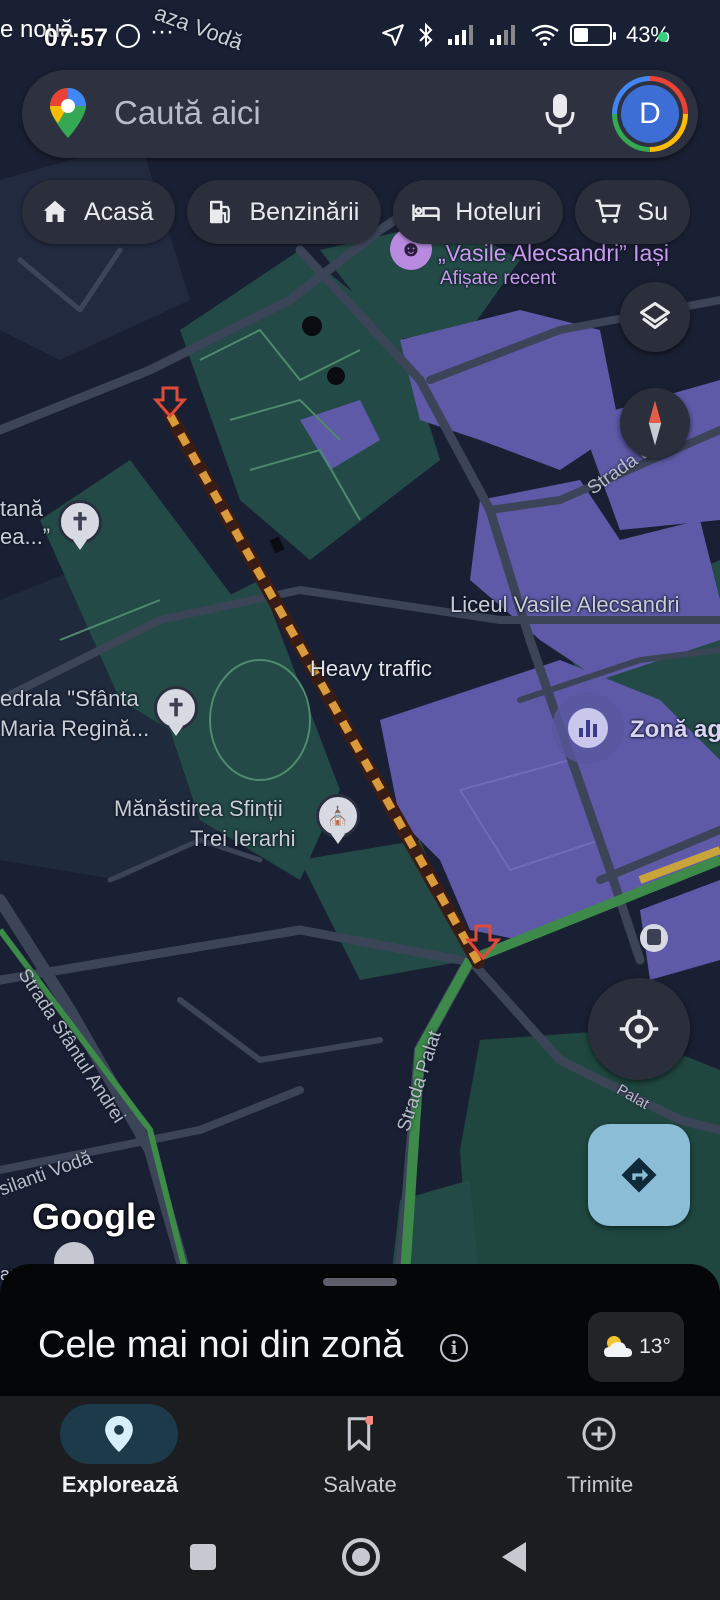 Image resolution: width=720 pixels, height=1600 pixels. I want to click on bluetooth-icon, so click(426, 35).